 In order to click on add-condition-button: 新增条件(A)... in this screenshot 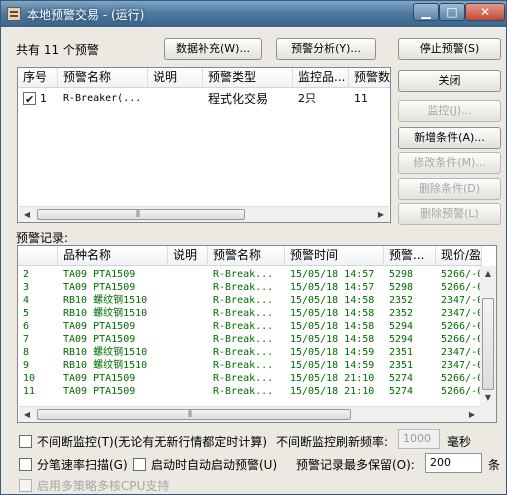, I will do `click(449, 138)`.